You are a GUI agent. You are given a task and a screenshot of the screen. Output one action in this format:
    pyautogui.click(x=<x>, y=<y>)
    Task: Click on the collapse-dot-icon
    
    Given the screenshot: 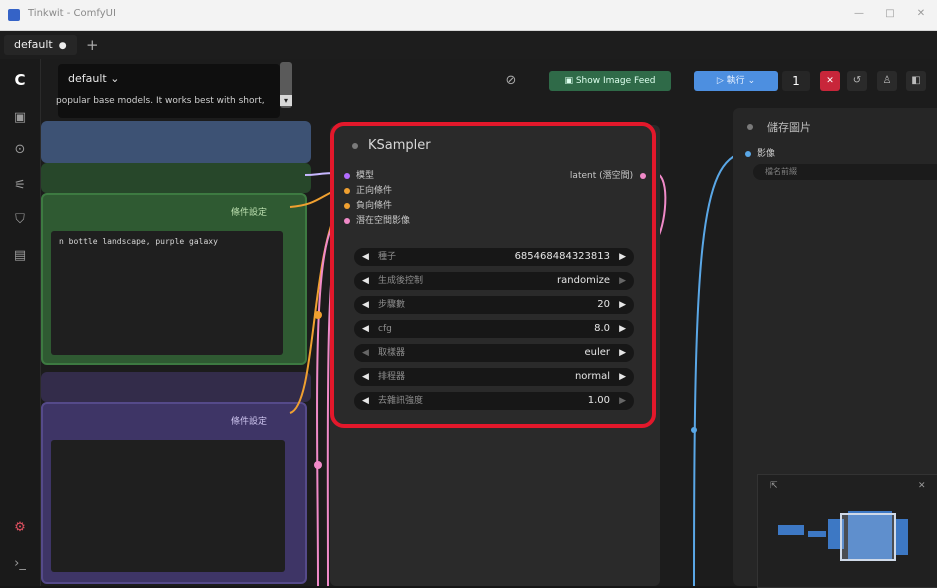 What is the action you would take?
    pyautogui.click(x=750, y=127)
    